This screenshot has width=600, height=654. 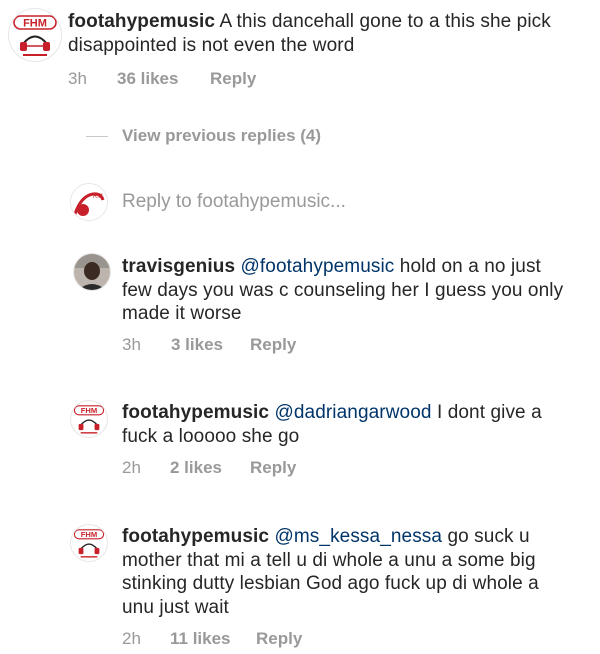 What do you see at coordinates (77, 78) in the screenshot?
I see `main-comment-time: 3h` at bounding box center [77, 78].